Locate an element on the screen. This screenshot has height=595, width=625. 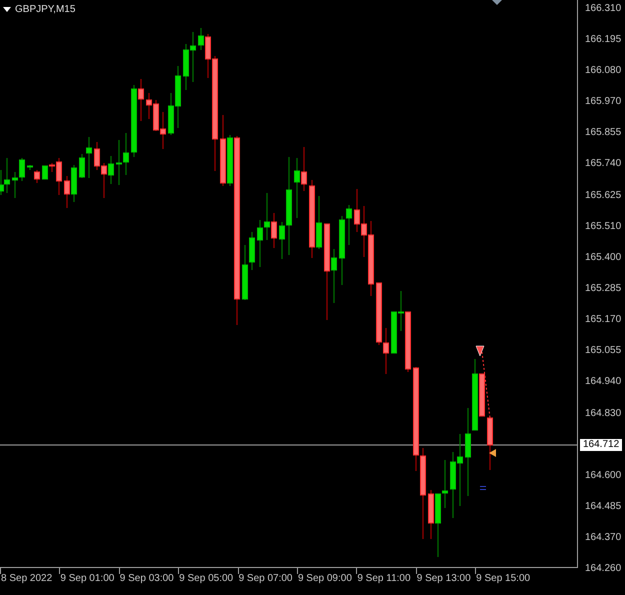
trade-line is located at coordinates (486, 385).